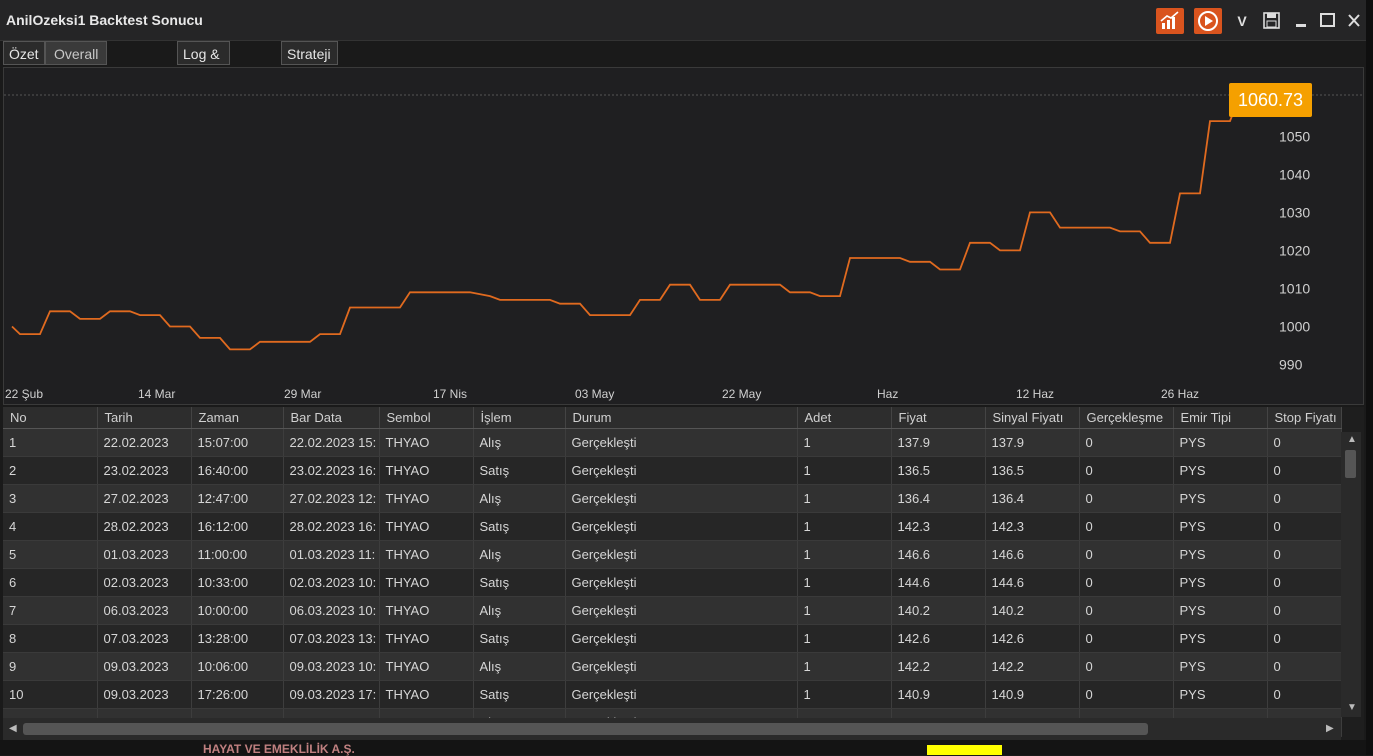 The height and width of the screenshot is (756, 1373). What do you see at coordinates (1032, 418) in the screenshot?
I see `column-header: Sinyal Fiyatı` at bounding box center [1032, 418].